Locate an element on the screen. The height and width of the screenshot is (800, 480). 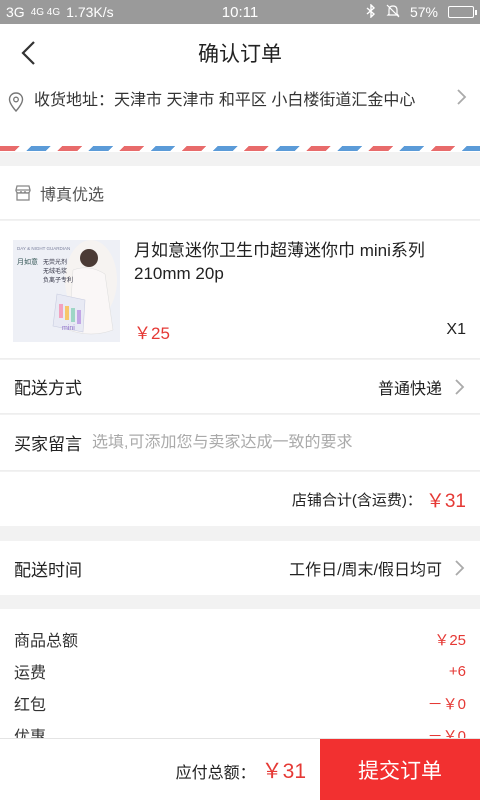
delivery-method-value: 普通快递 is located at coordinates (409, 389).